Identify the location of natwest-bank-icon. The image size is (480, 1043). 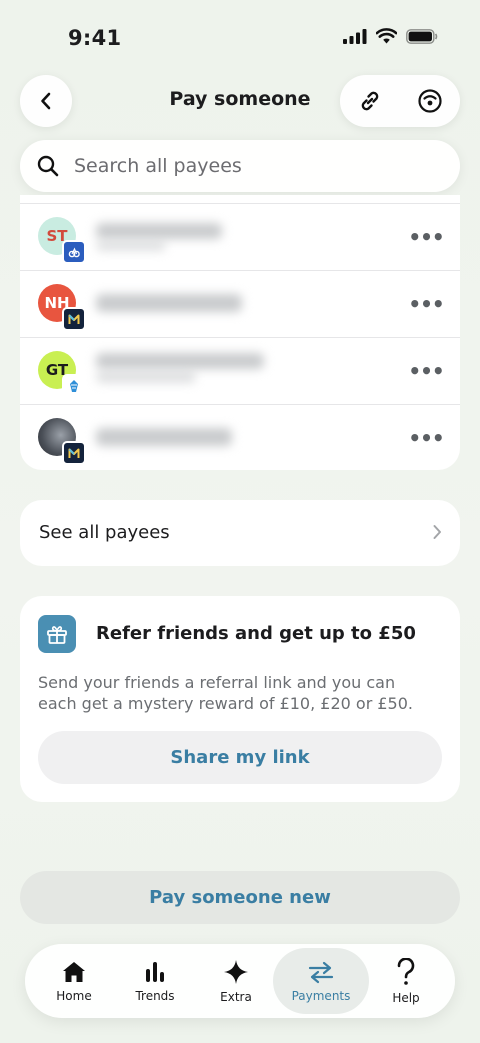
(74, 252).